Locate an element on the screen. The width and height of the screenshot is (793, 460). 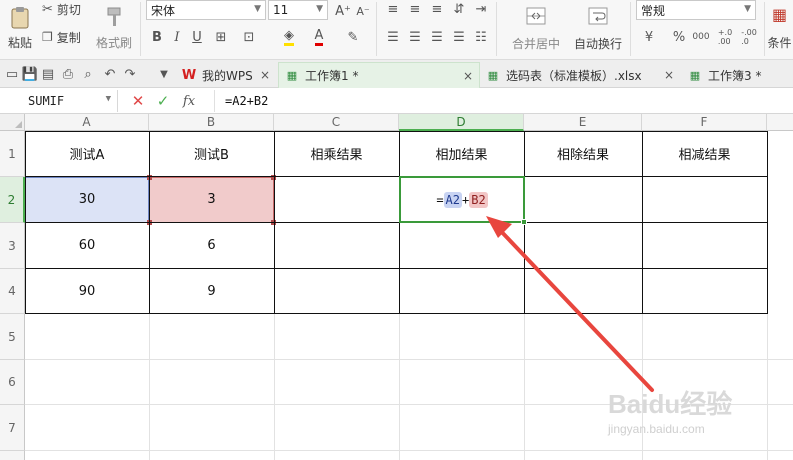
format-painter-button: 格式刷 is located at coordinates (114, 28).